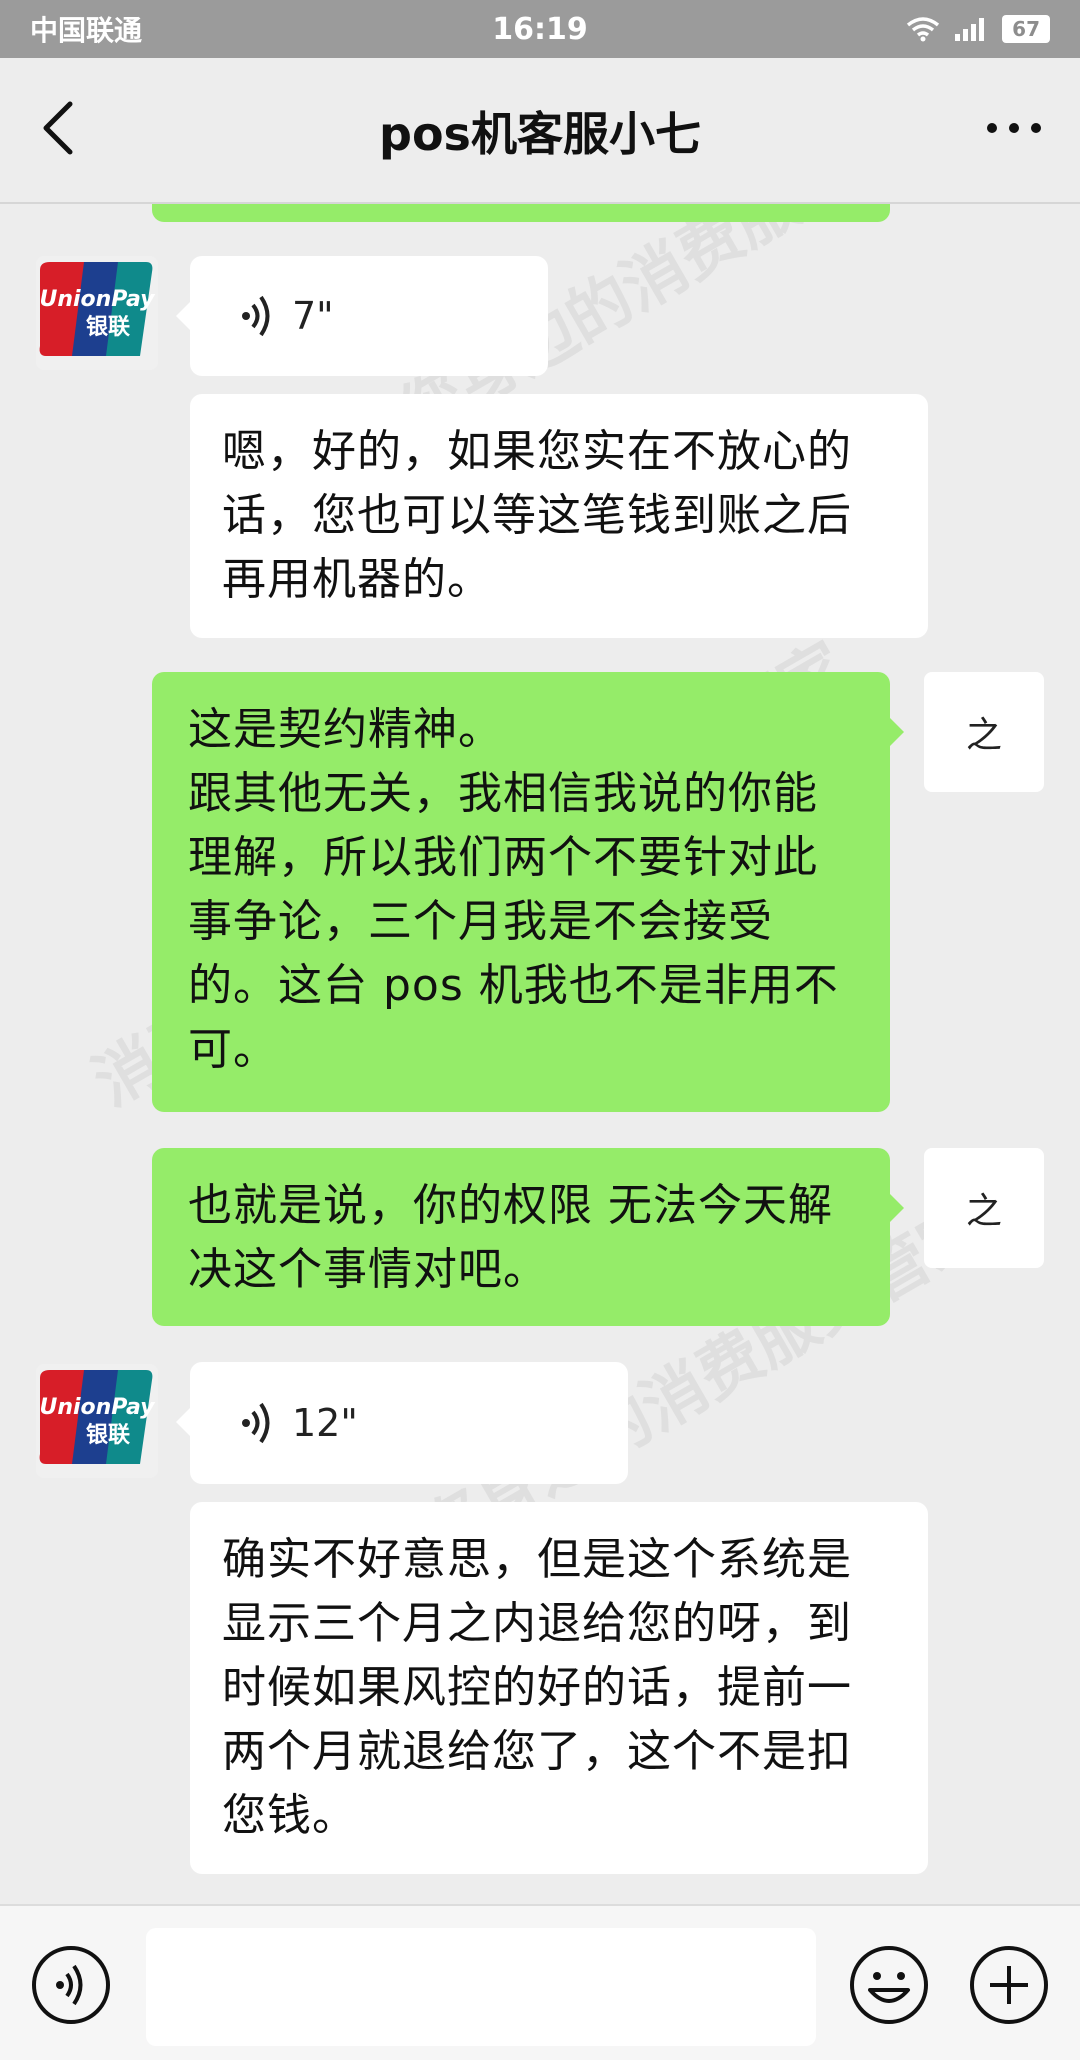 Image resolution: width=1080 pixels, height=2060 pixels. What do you see at coordinates (521, 213) in the screenshot?
I see `partial-outgoing-bubble` at bounding box center [521, 213].